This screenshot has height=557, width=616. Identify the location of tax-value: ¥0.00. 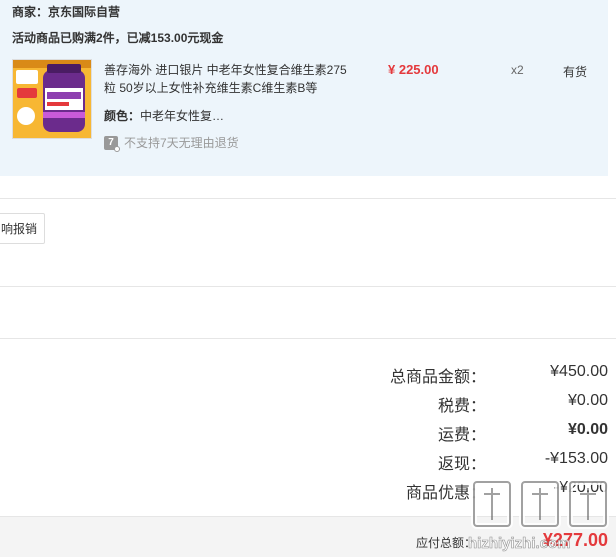
(587, 400).